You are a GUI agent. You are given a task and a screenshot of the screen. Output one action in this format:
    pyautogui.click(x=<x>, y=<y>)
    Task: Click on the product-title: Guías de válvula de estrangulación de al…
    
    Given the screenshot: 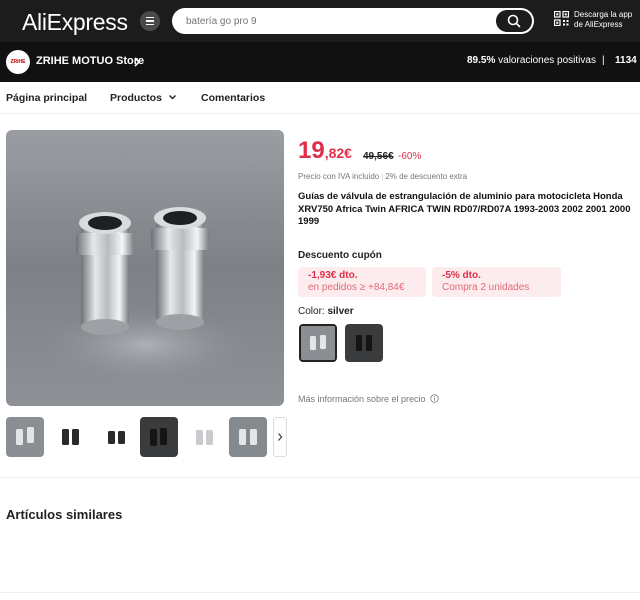 What is the action you would take?
    pyautogui.click(x=464, y=209)
    